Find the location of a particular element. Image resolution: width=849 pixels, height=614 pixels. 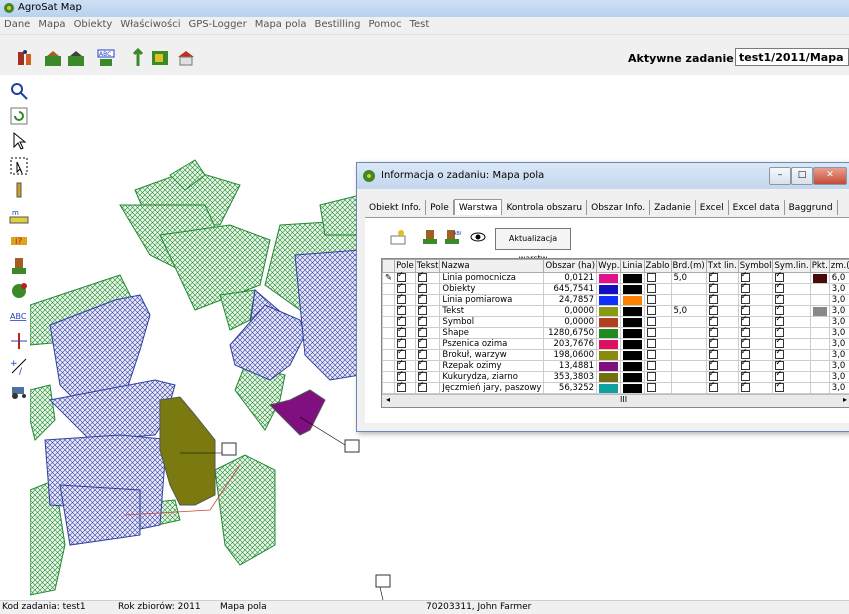

row-indicator: ✎ is located at coordinates (389, 278).